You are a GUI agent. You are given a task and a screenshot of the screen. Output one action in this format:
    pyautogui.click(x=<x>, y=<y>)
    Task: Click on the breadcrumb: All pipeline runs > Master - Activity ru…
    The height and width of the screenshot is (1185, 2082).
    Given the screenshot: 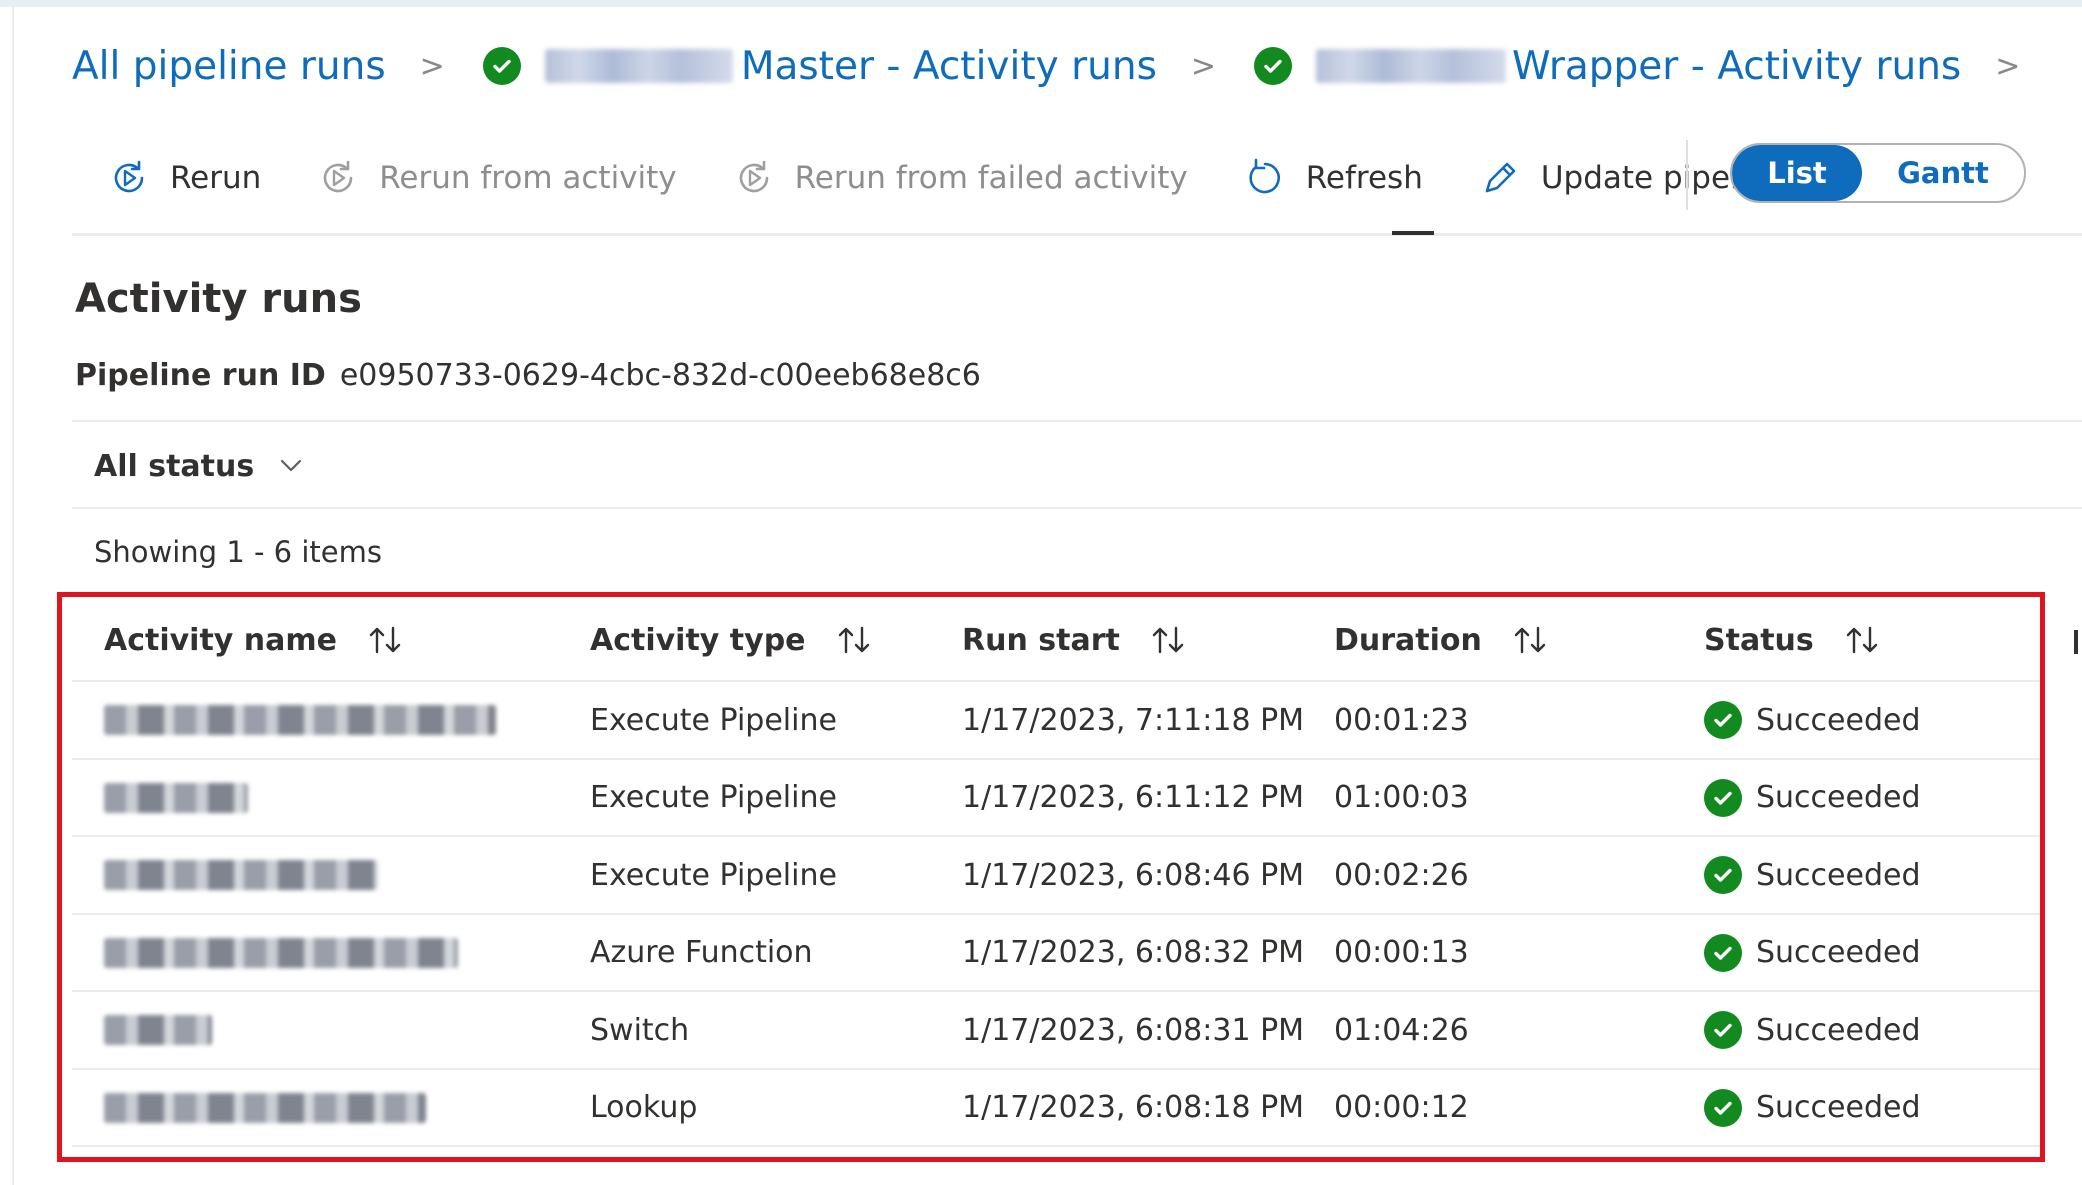 What is the action you would take?
    pyautogui.click(x=1065, y=66)
    